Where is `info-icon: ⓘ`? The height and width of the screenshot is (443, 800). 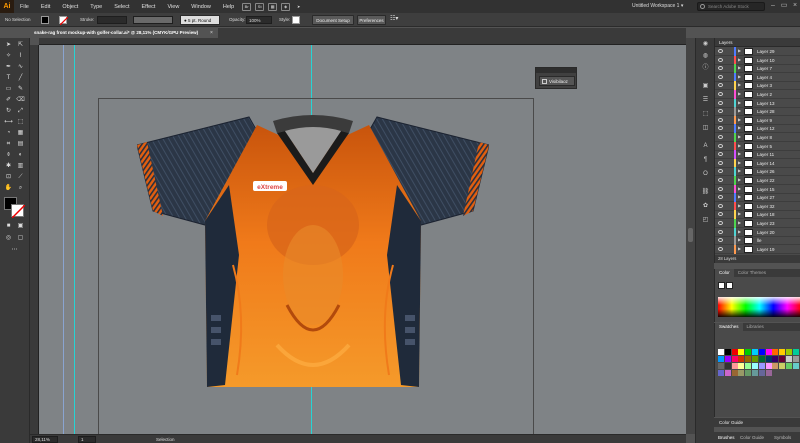 info-icon: ⓘ is located at coordinates (705, 68).